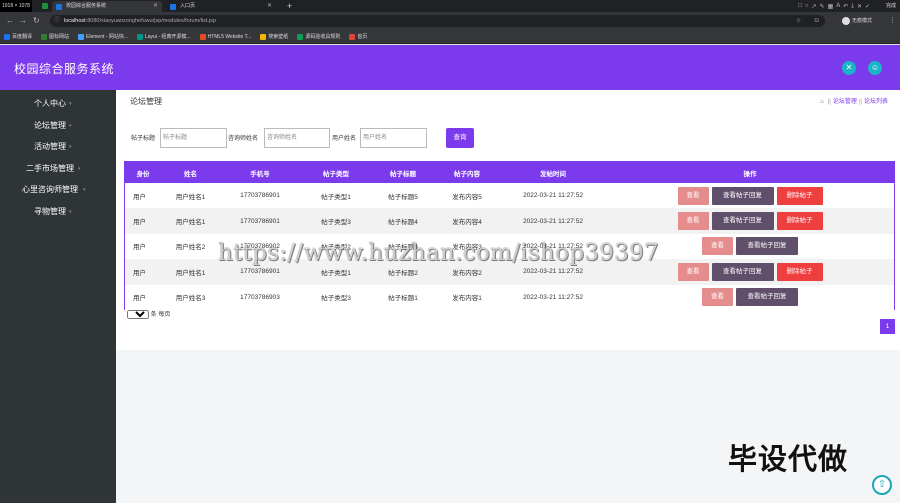 Image resolution: width=900 pixels, height=503 pixels. Describe the element at coordinates (193, 138) in the screenshot. I see `post-title-input` at that location.